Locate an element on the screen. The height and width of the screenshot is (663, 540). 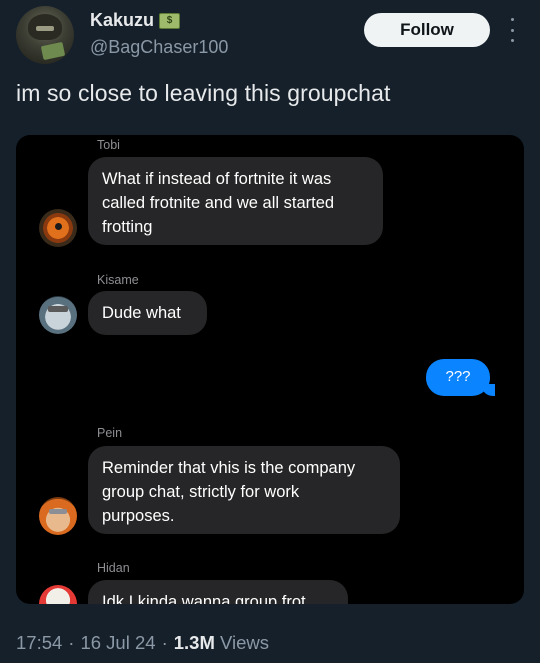
author-avatar is located at coordinates (45, 35).